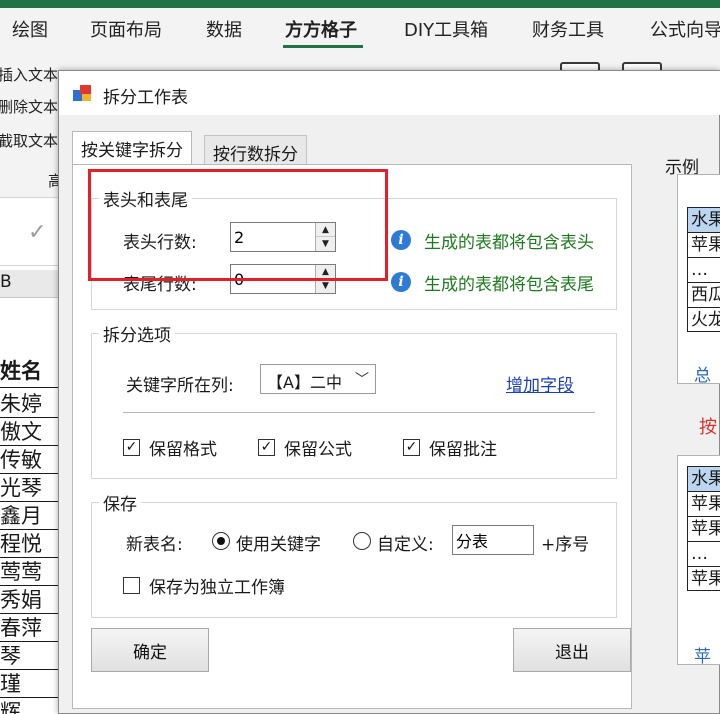 This screenshot has width=720, height=714. Describe the element at coordinates (325, 286) in the screenshot. I see `spin-down-icon: ▼` at that location.